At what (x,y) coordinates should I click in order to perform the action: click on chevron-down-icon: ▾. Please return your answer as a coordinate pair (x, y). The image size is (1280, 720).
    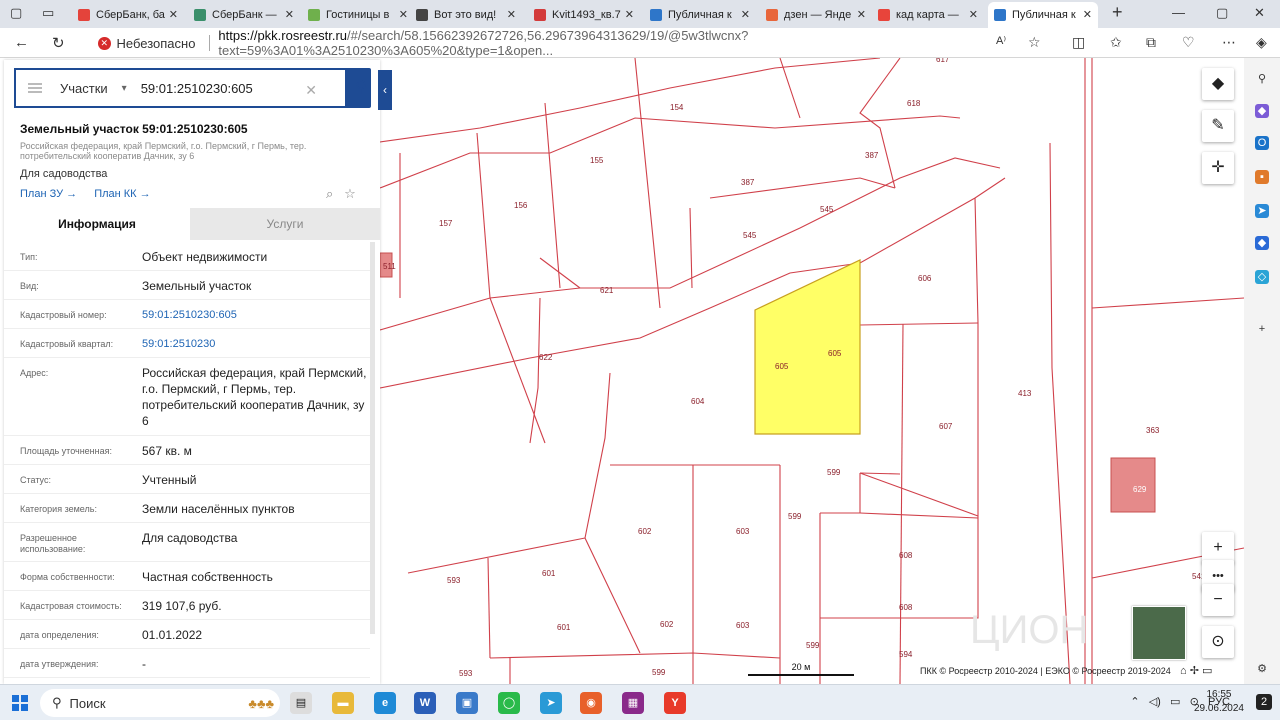
    Looking at the image, I should click on (124, 88).